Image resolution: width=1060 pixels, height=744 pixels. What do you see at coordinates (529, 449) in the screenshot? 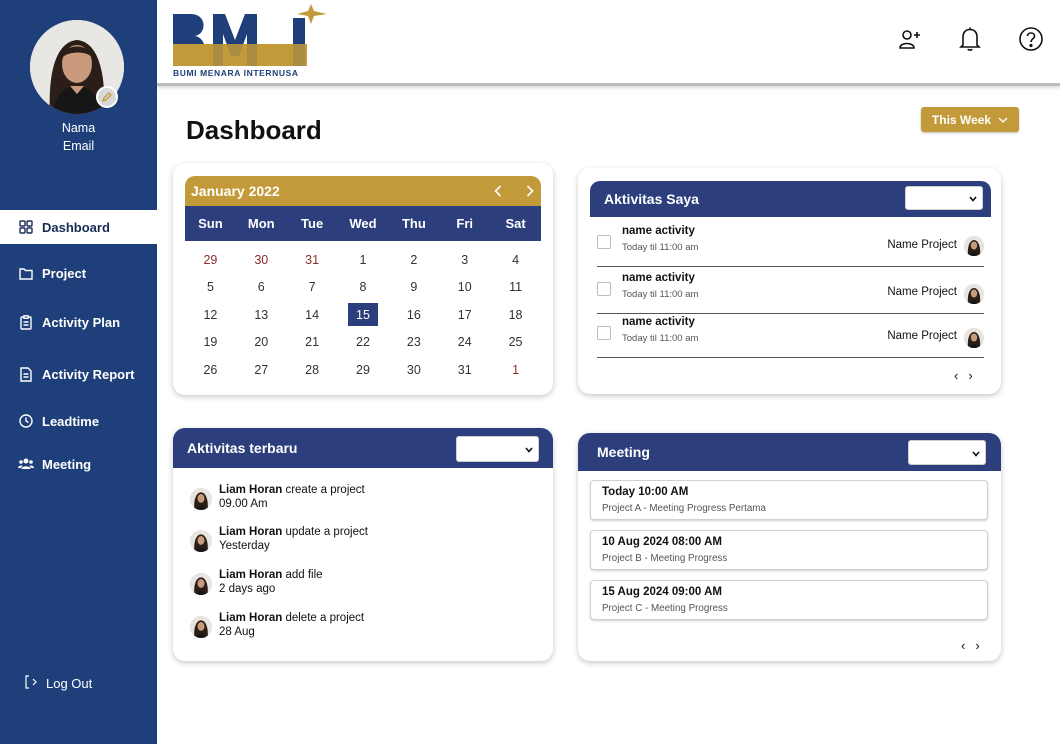
I see `chevron-down-icon` at bounding box center [529, 449].